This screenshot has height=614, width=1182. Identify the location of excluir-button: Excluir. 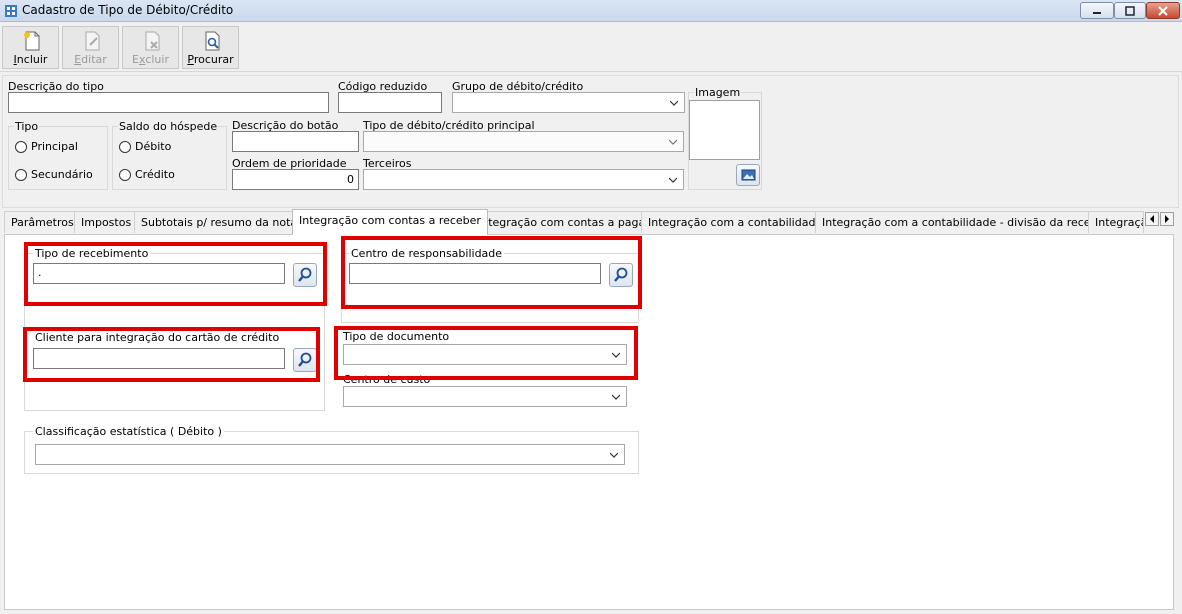
(150, 47).